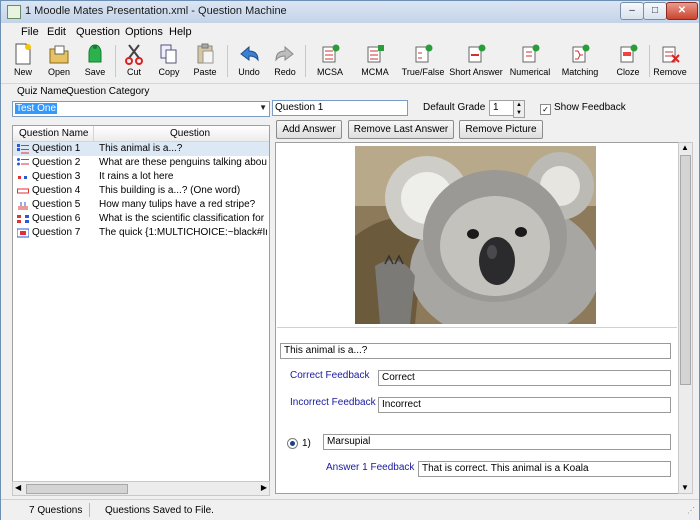 The image size is (700, 520). Describe the element at coordinates (497, 442) in the screenshot. I see `answer-1-field: Marsupial` at that location.